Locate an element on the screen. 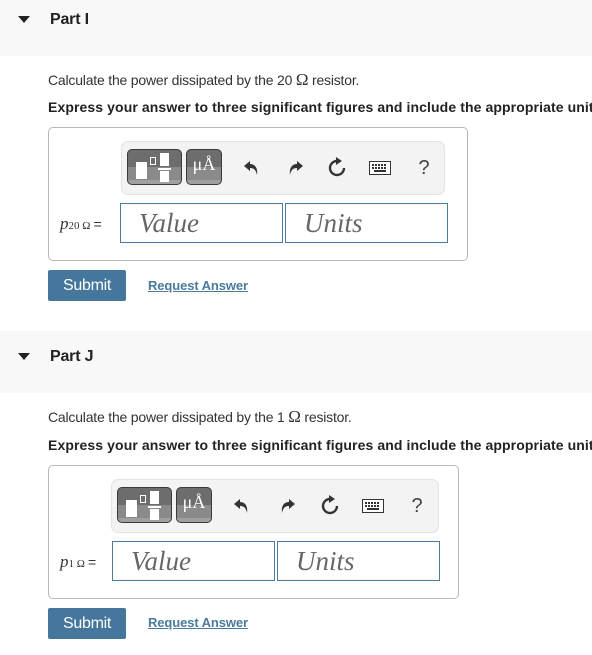 The width and height of the screenshot is (592, 655). variable-label: p1 Ω = is located at coordinates (78, 562).